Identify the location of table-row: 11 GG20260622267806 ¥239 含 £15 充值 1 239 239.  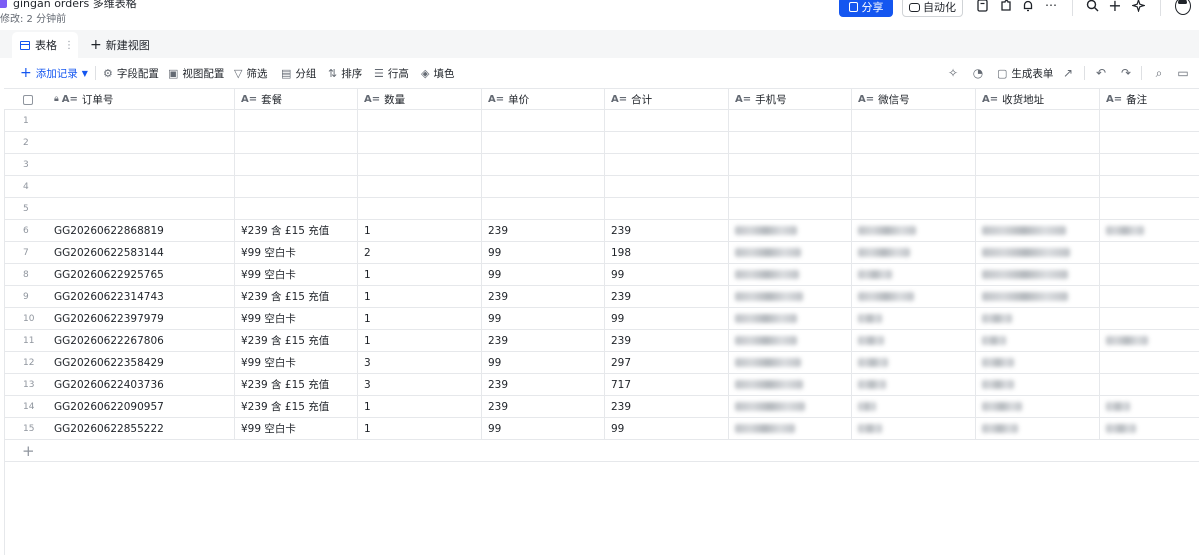
(601, 341).